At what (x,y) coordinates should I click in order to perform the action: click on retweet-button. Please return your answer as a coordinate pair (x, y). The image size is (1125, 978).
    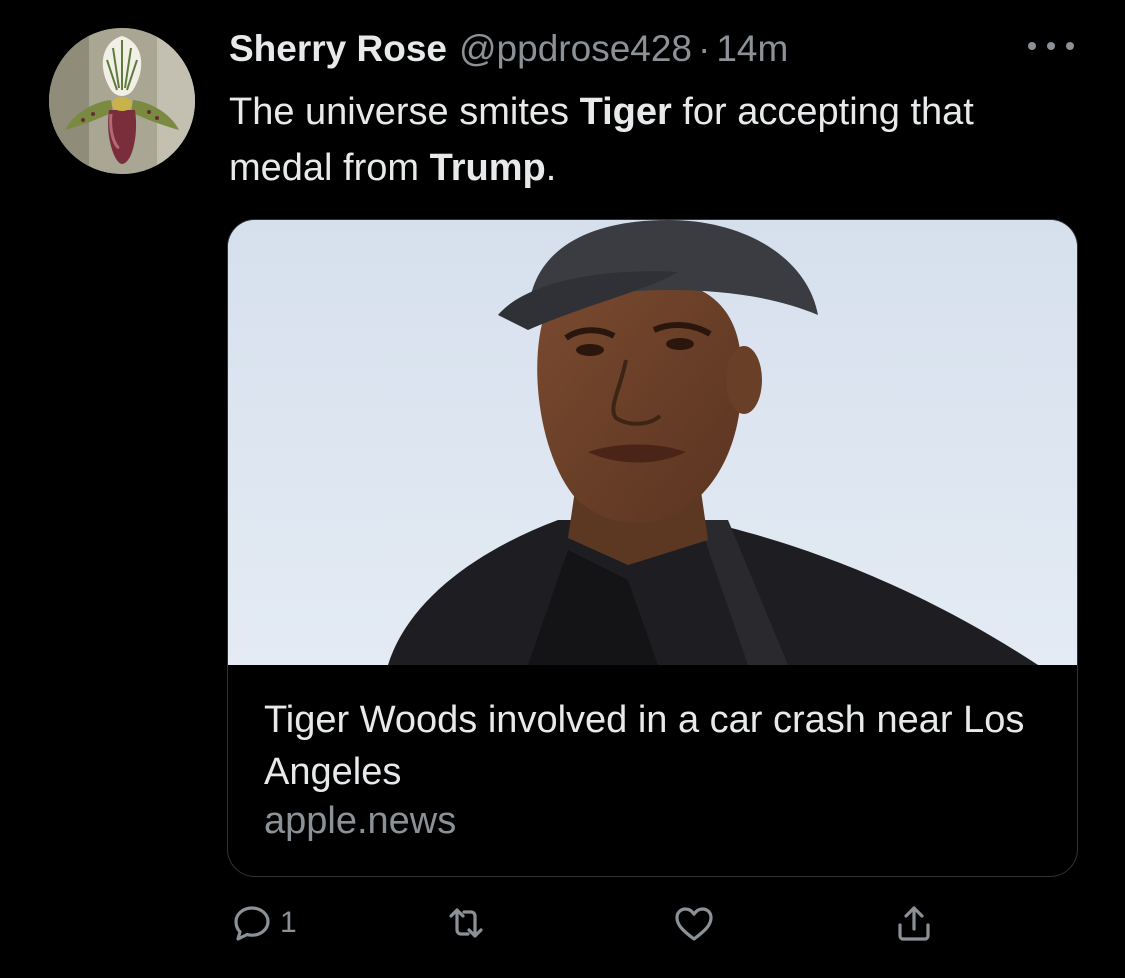
    Looking at the image, I should click on (466, 923).